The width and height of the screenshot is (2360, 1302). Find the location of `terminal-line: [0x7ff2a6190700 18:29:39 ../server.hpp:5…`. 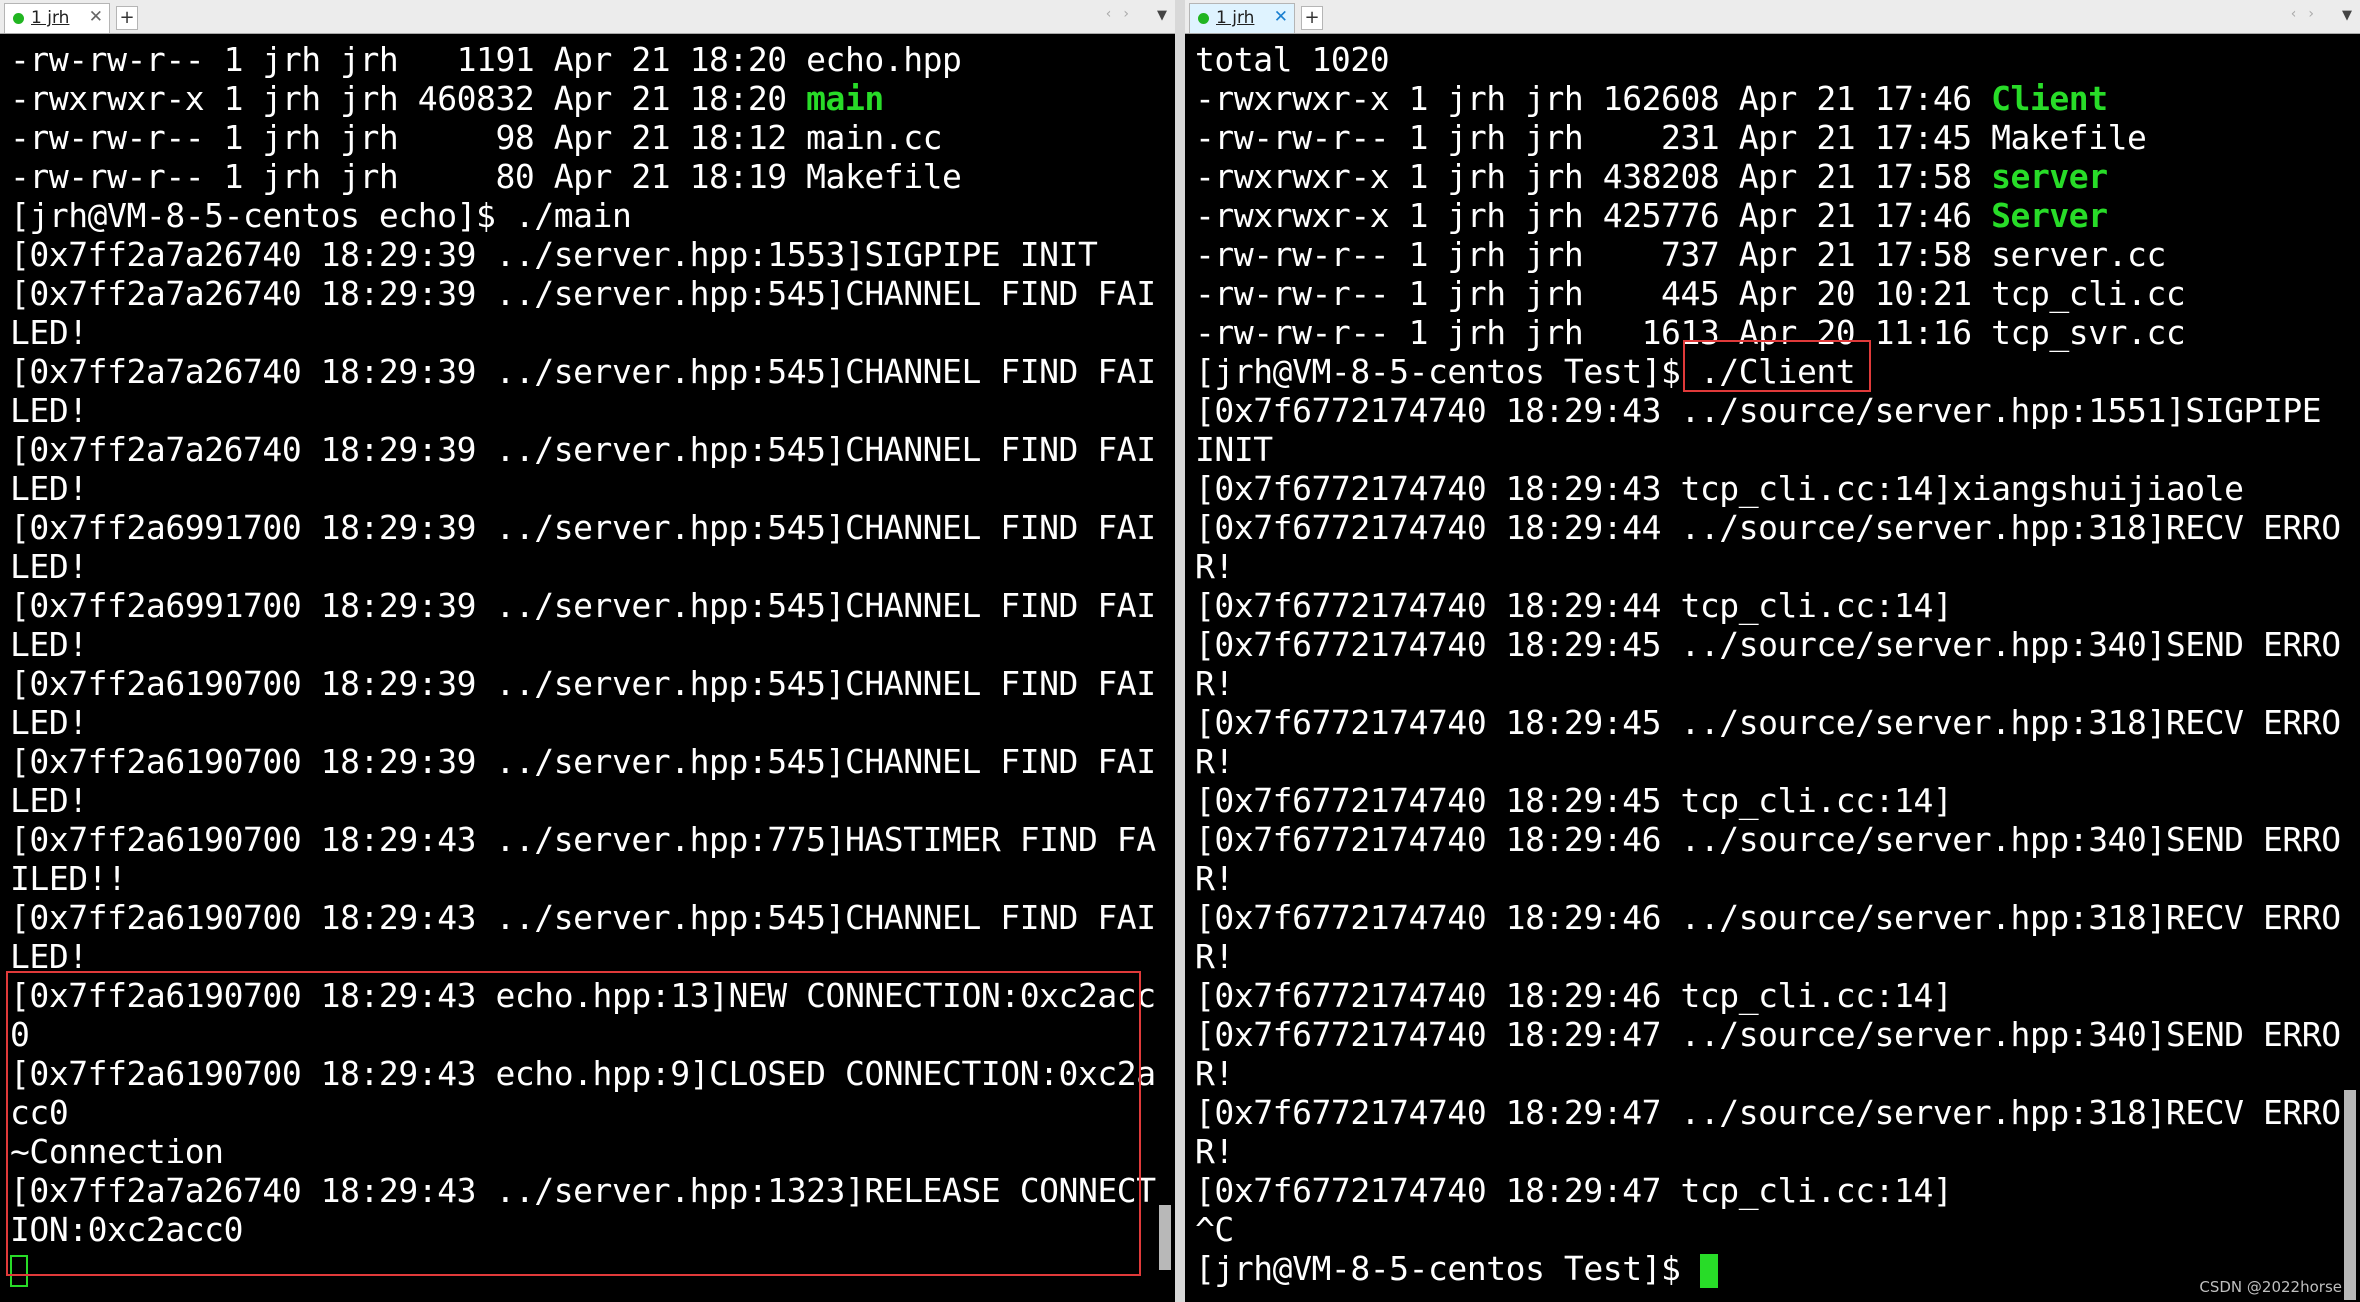

terminal-line: [0x7ff2a6190700 18:29:39 ../server.hpp:5… is located at coordinates (583, 761).